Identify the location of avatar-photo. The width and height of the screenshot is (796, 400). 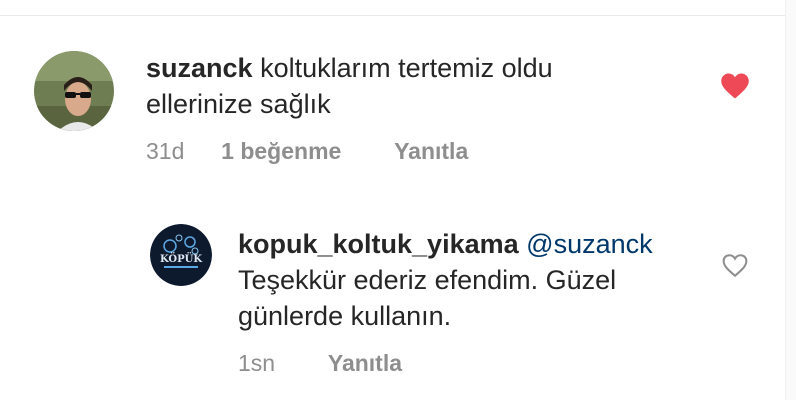
(74, 91).